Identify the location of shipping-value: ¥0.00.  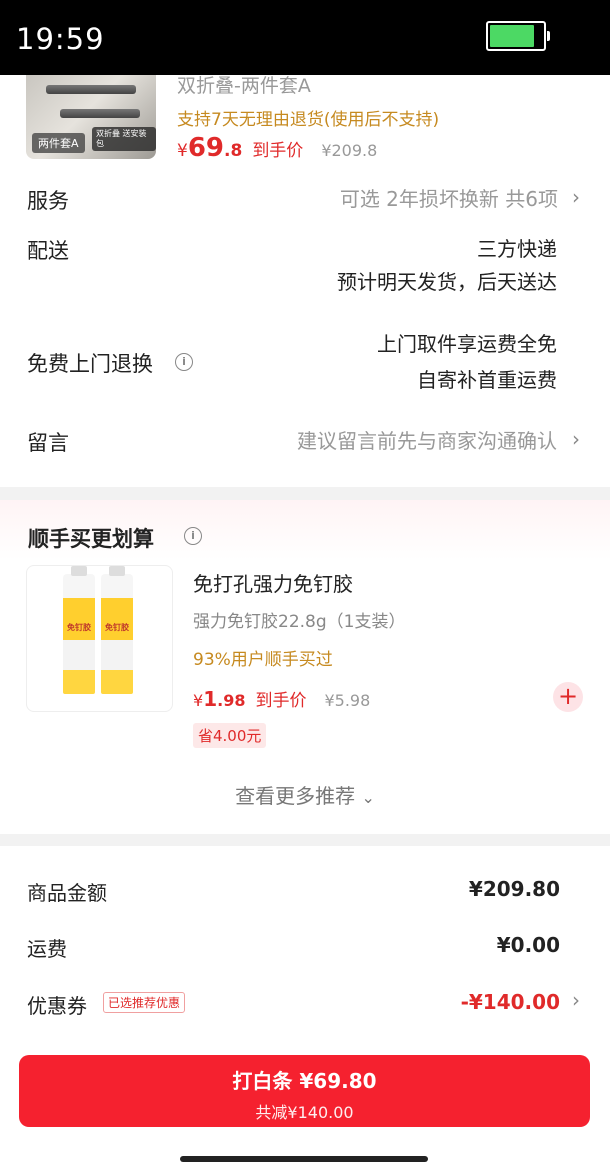
(528, 945).